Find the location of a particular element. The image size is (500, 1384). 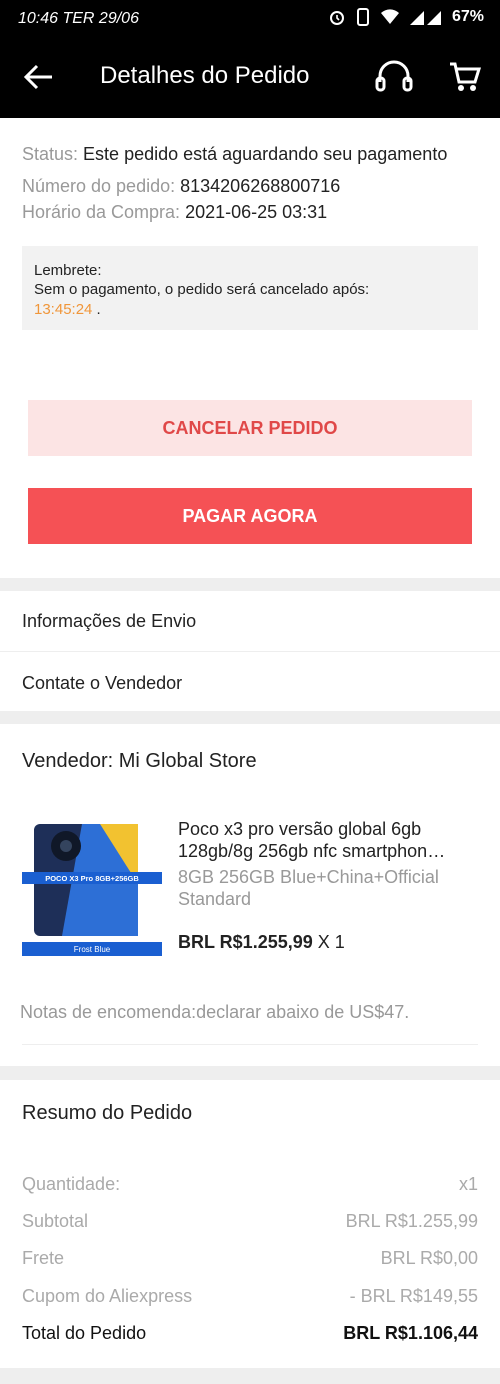

price-value: BRL R$1.255,99 is located at coordinates (245, 942).